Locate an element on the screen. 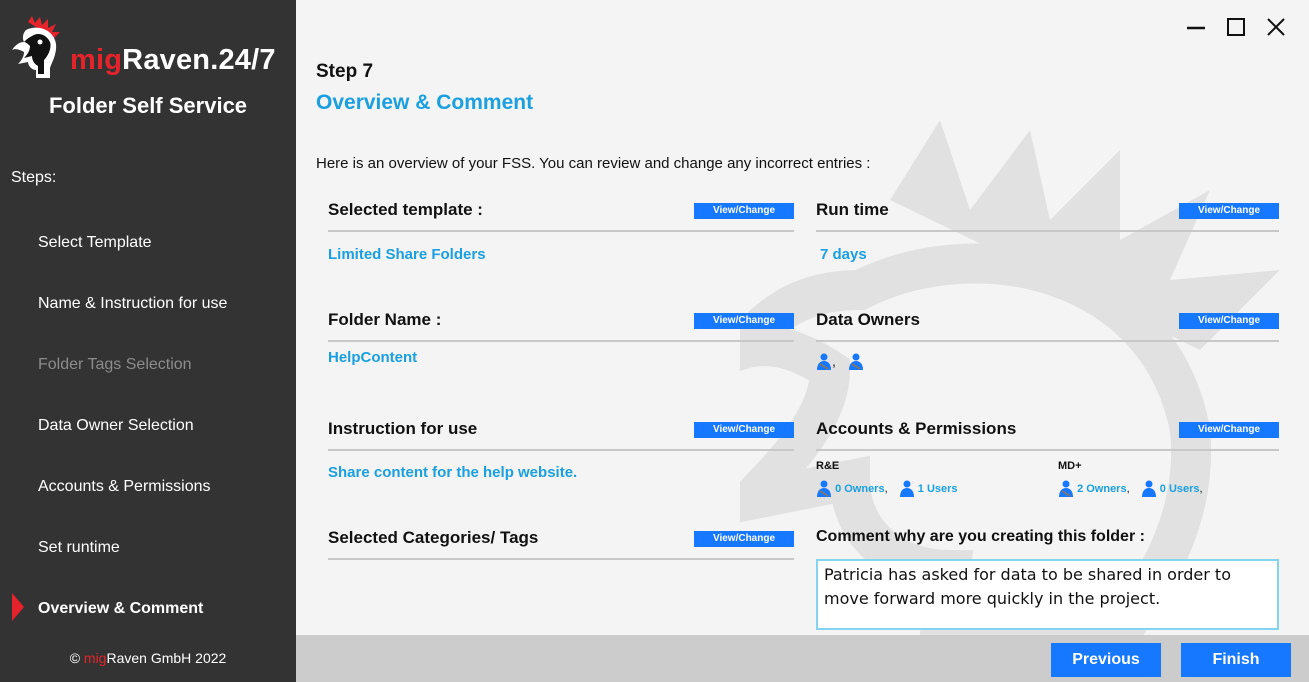 Image resolution: width=1309 pixels, height=682 pixels. section-runtime: Run time View/Change 7 days is located at coordinates (1047, 229).